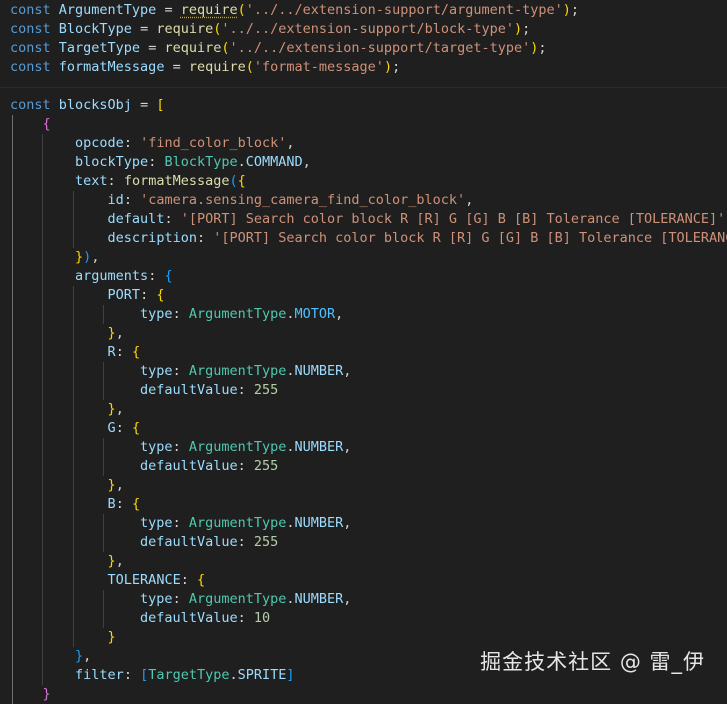 This screenshot has width=727, height=704. I want to click on code-line: PORT: {, so click(87, 295).